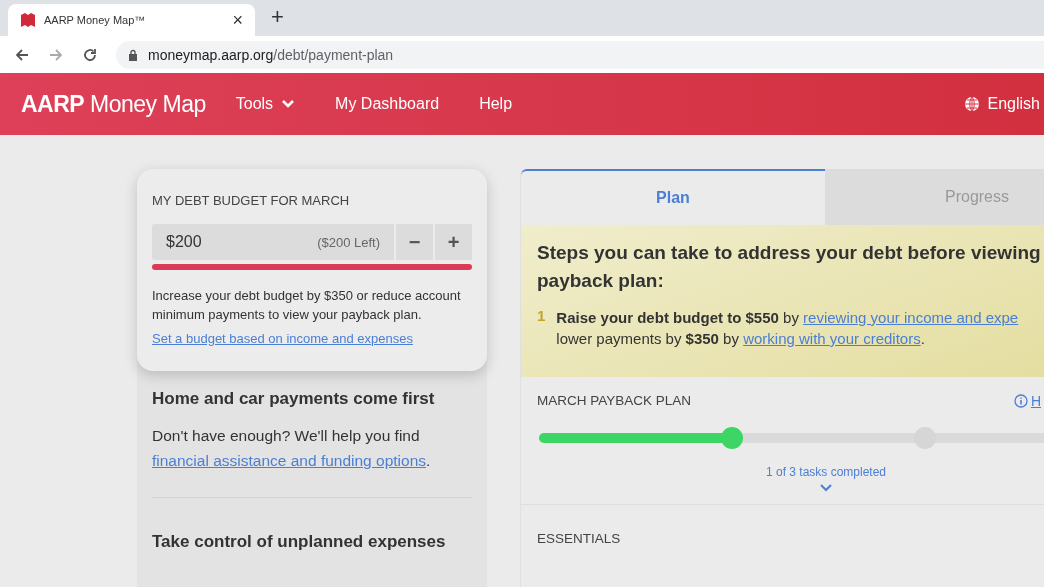 This screenshot has width=1044, height=587. I want to click on decrease-button: −, so click(414, 242).